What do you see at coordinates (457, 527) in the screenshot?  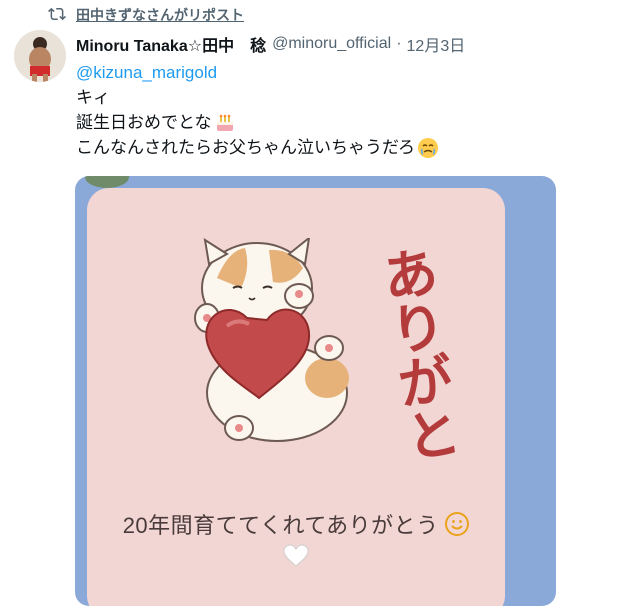 I see `smile-emoji-icon` at bounding box center [457, 527].